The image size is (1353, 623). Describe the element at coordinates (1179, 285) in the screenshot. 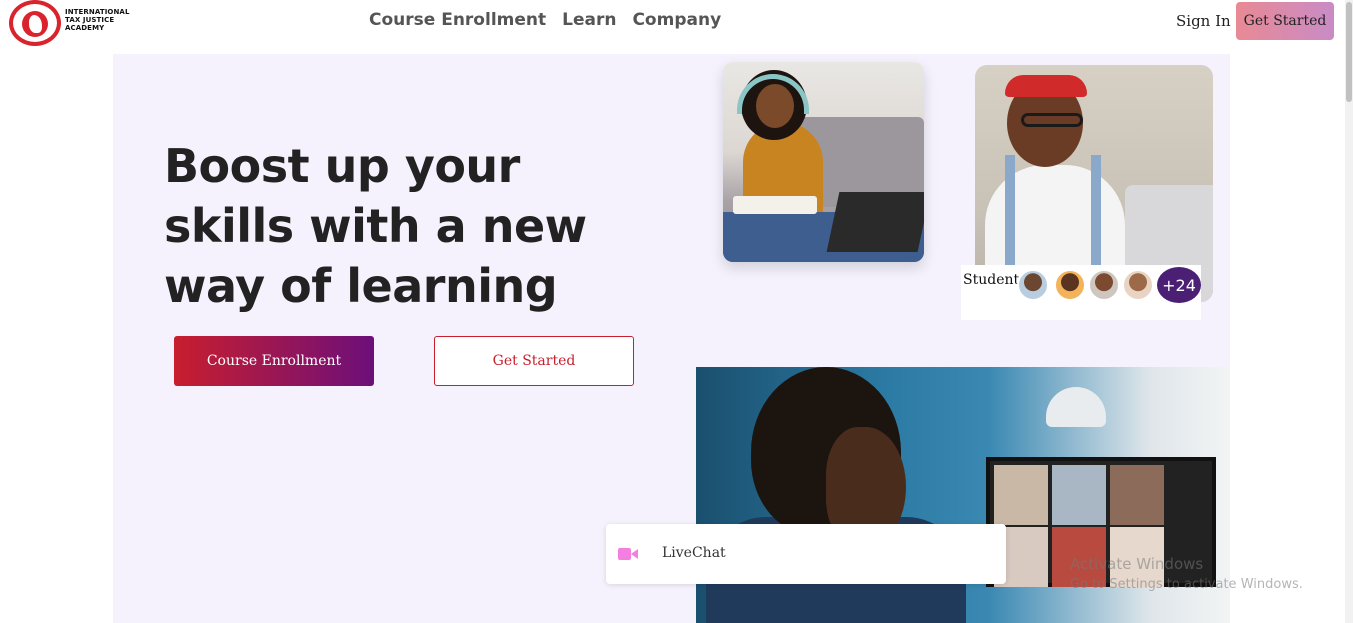

I see `more-students-badge: +24` at that location.